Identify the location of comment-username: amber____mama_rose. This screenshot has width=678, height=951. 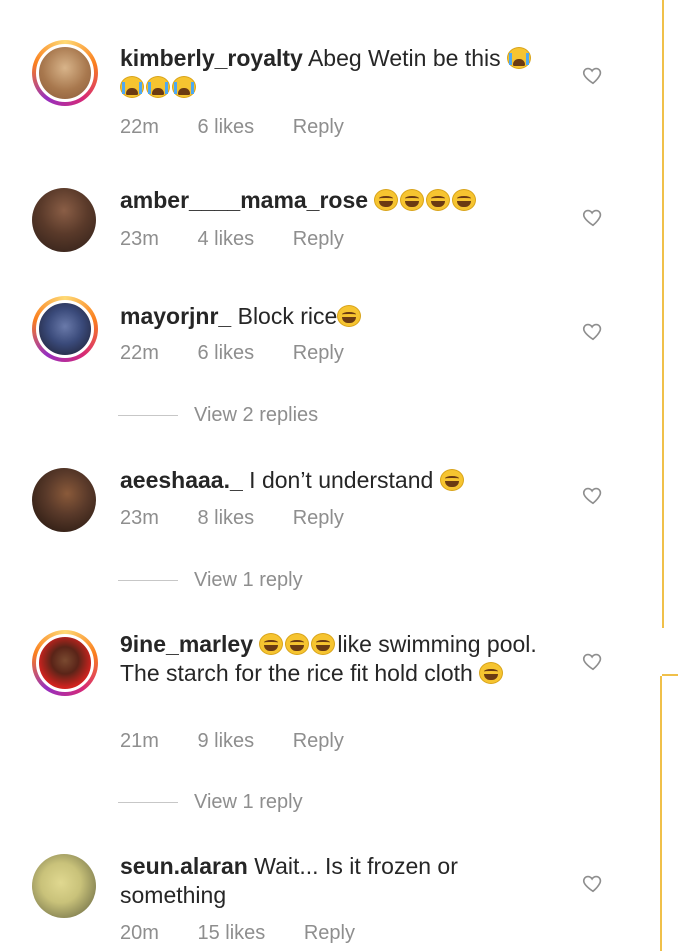
(244, 200).